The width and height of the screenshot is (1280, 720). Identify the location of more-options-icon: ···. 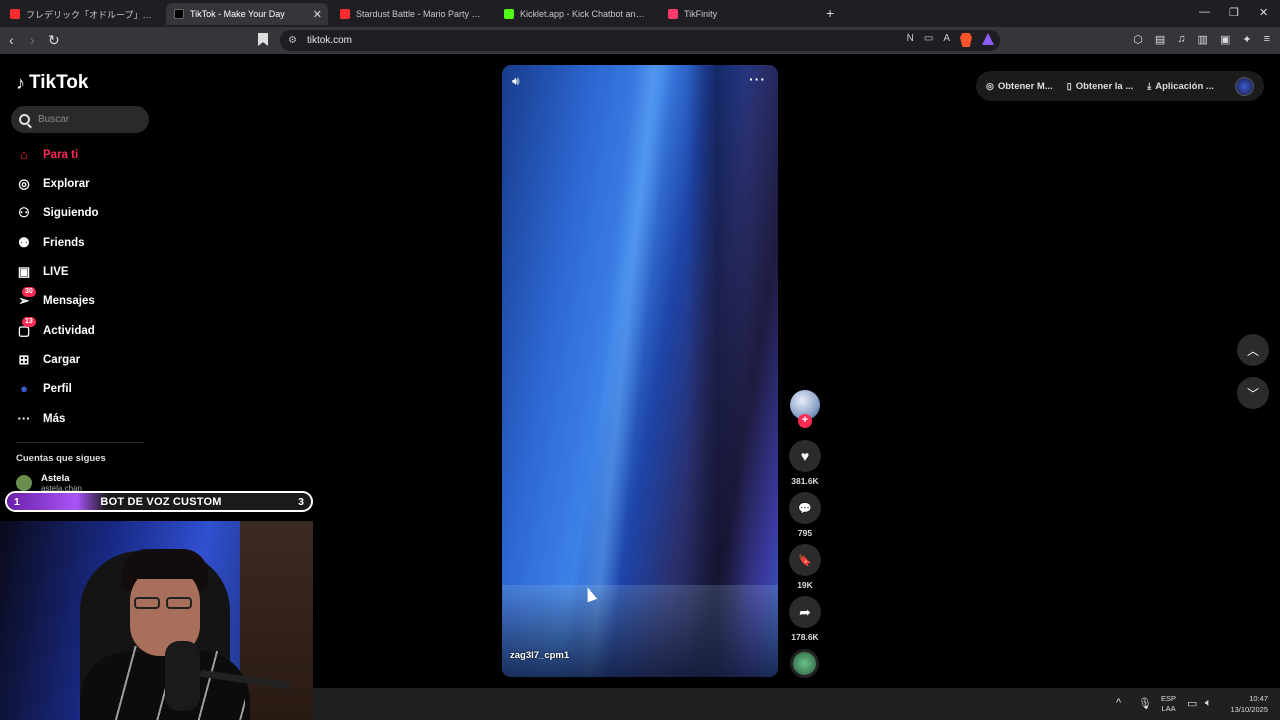
(757, 79).